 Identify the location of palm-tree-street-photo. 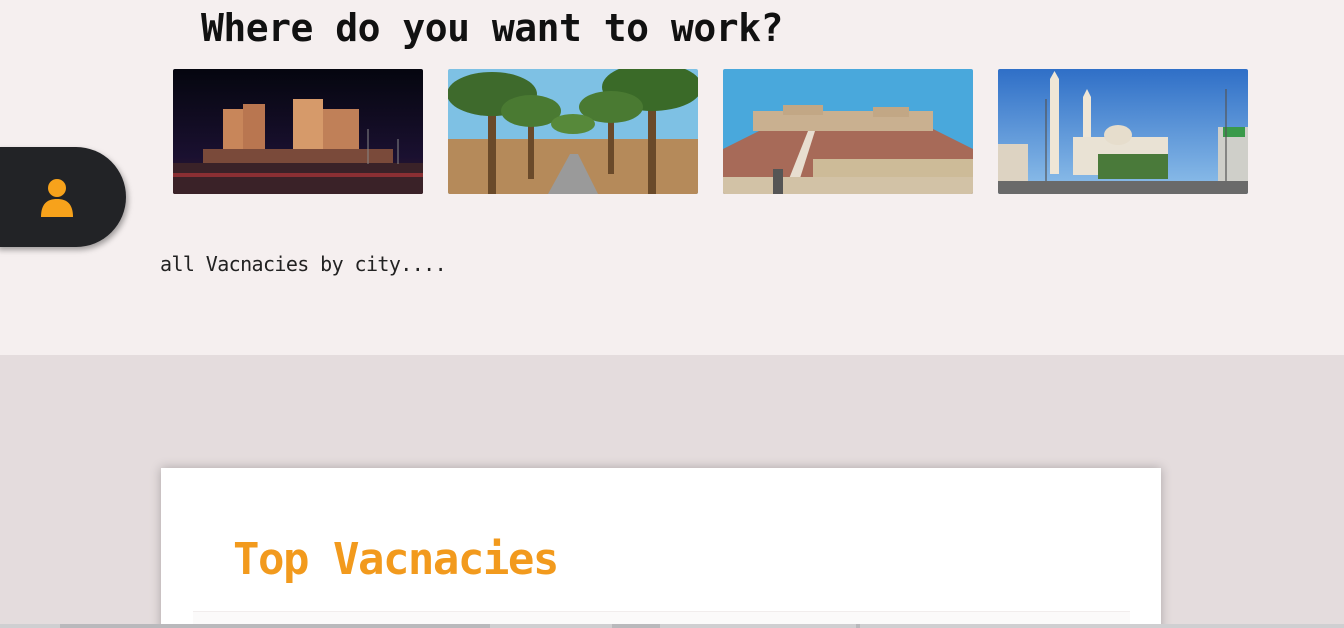
(573, 131).